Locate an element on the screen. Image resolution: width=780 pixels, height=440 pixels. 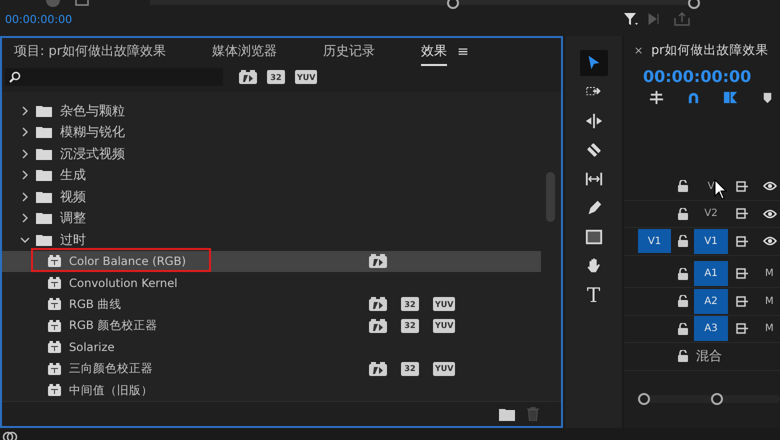
source-patch: V1 is located at coordinates (654, 241).